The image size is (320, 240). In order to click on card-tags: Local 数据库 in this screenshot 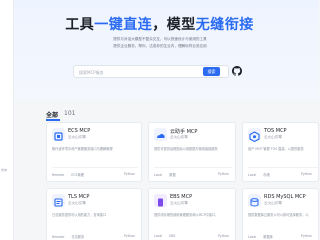, I will do `click(264, 236)`.